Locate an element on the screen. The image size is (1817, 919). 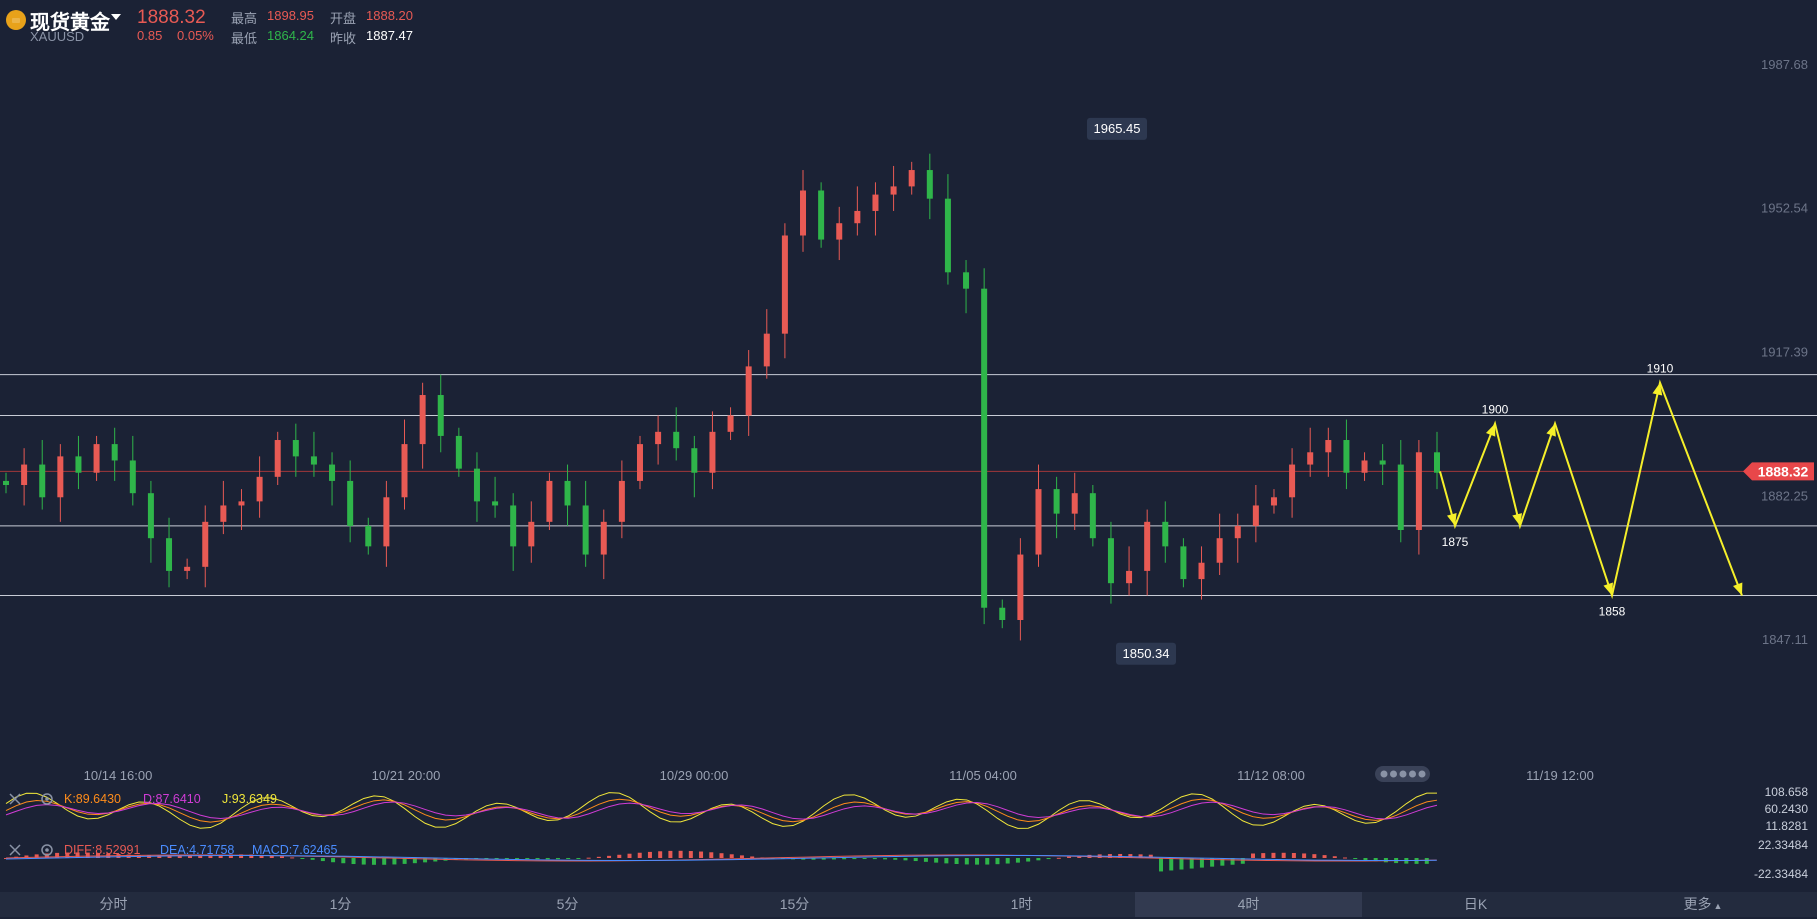
tab-15min: 15分 is located at coordinates (794, 904).